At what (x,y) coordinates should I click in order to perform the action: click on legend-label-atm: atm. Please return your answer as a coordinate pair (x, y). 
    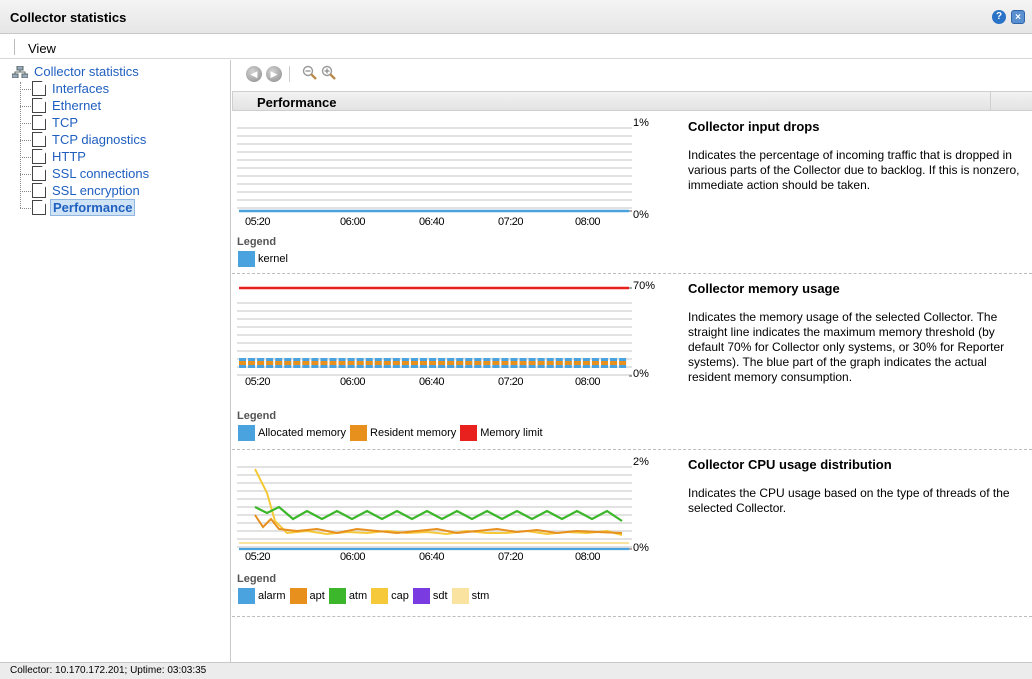
    Looking at the image, I should click on (358, 596).